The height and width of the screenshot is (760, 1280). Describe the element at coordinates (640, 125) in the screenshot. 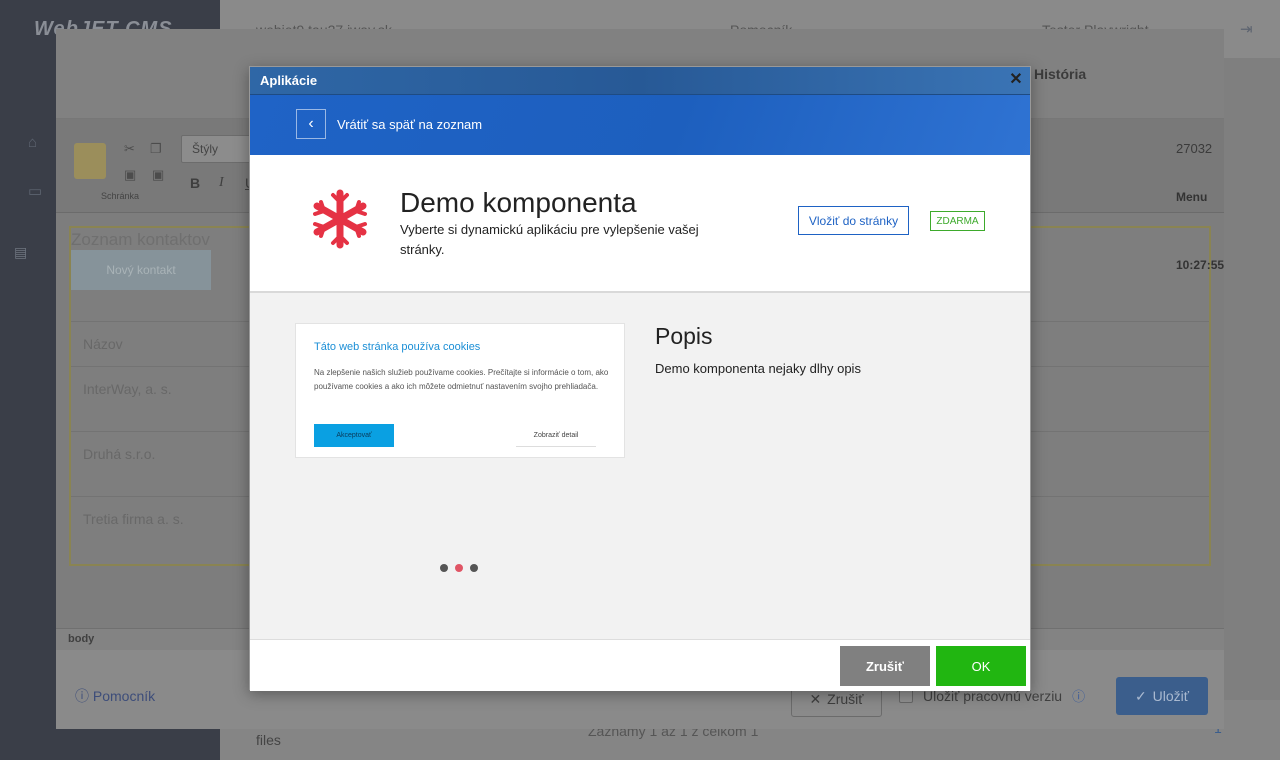

I see `back-band: ‹ Vrátiť sa späť na zoznam` at that location.